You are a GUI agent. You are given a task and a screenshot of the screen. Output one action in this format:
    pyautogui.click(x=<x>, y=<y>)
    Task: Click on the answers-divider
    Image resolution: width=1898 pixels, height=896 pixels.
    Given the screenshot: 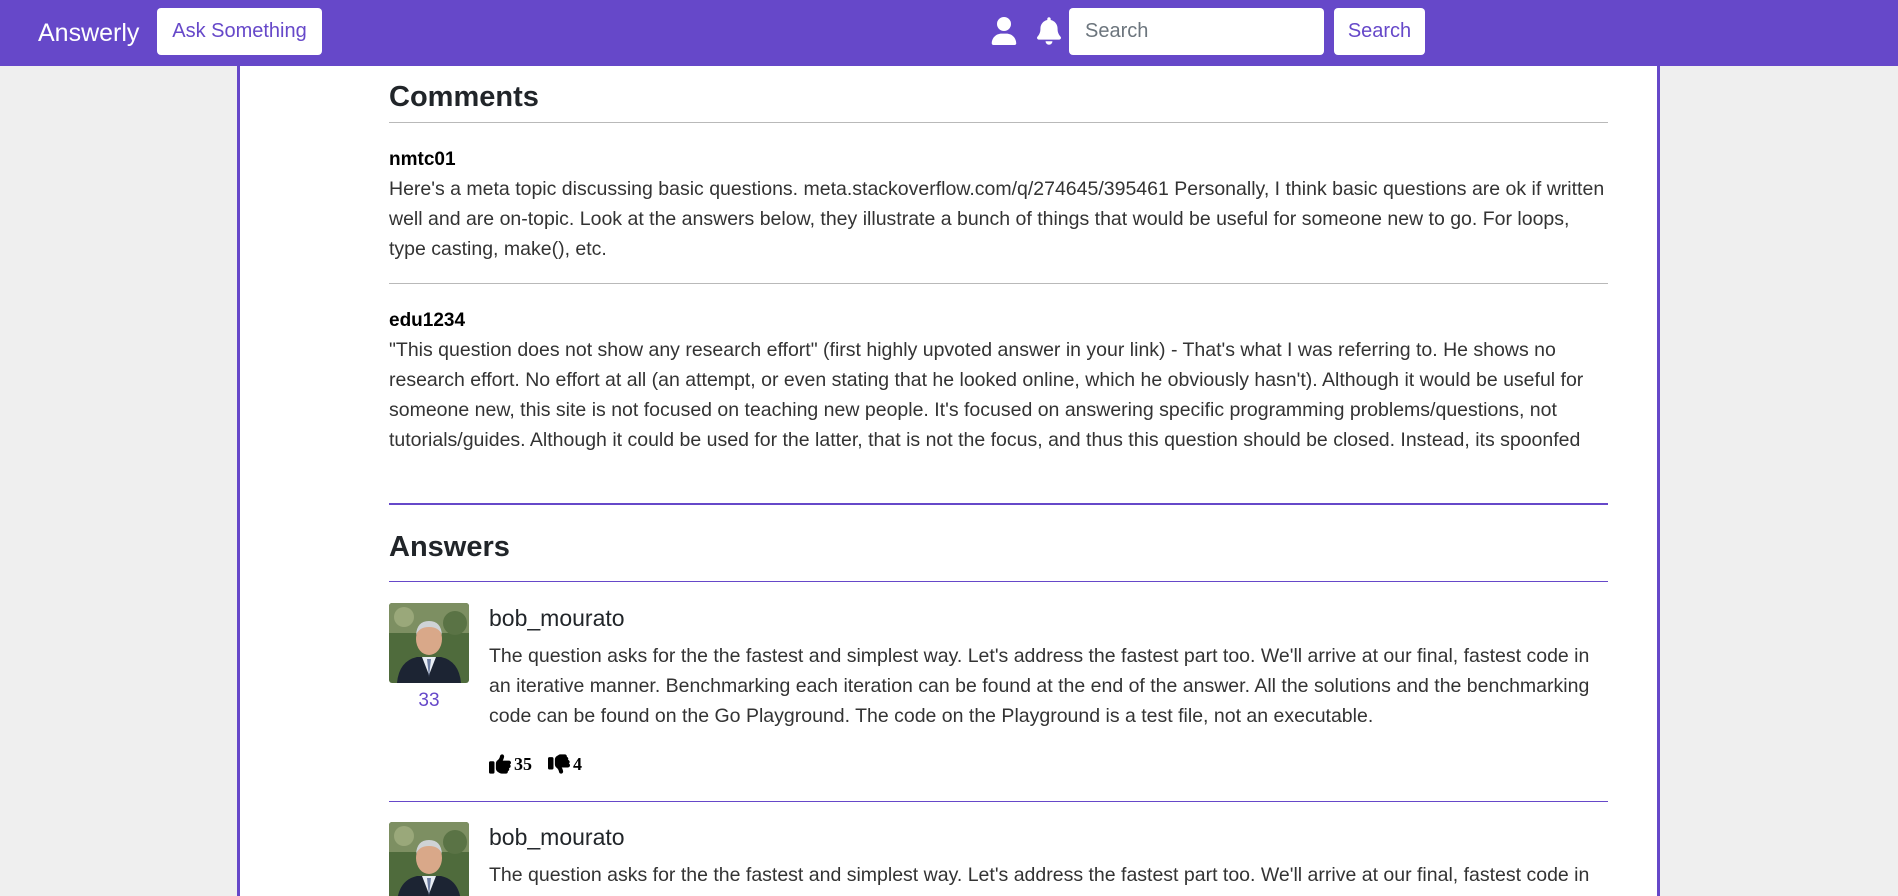 What is the action you would take?
    pyautogui.click(x=998, y=581)
    